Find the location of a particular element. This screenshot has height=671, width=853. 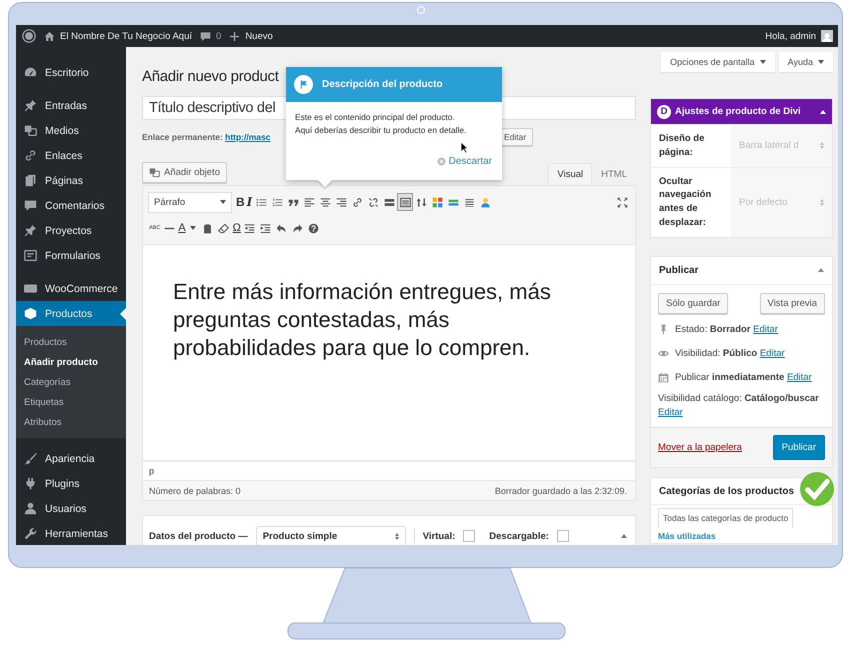

product-data-label: Datos del producto — is located at coordinates (198, 536).